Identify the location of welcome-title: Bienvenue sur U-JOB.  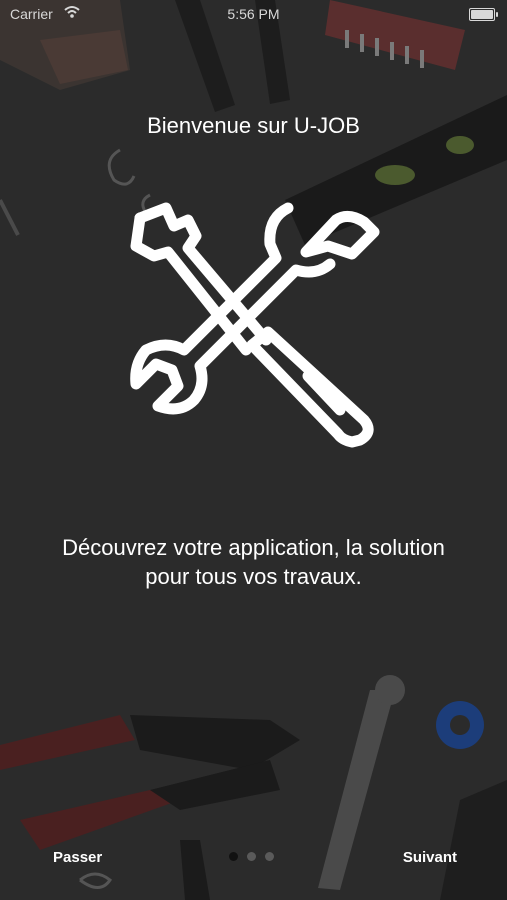
(253, 125).